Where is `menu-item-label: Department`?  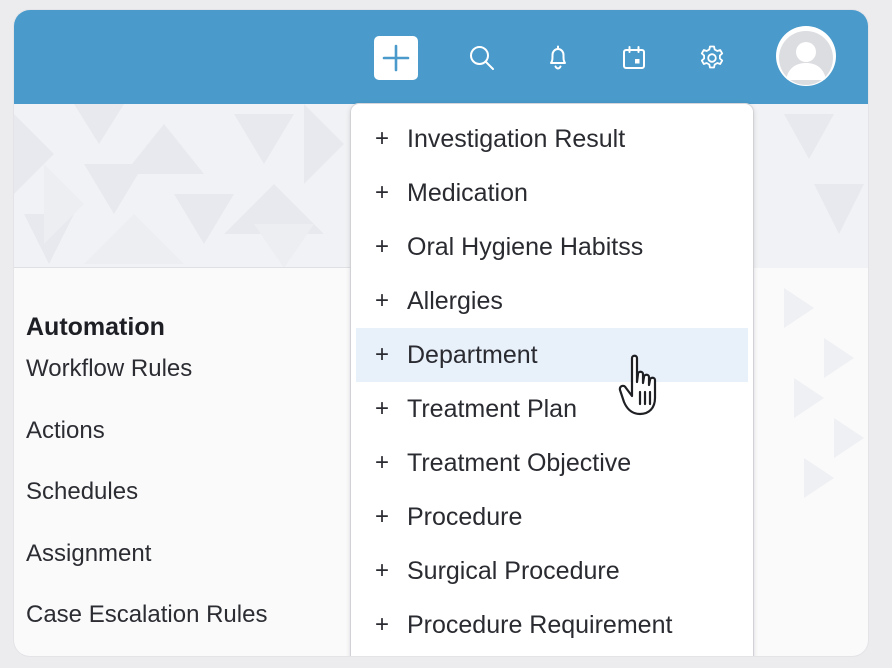 menu-item-label: Department is located at coordinates (472, 354).